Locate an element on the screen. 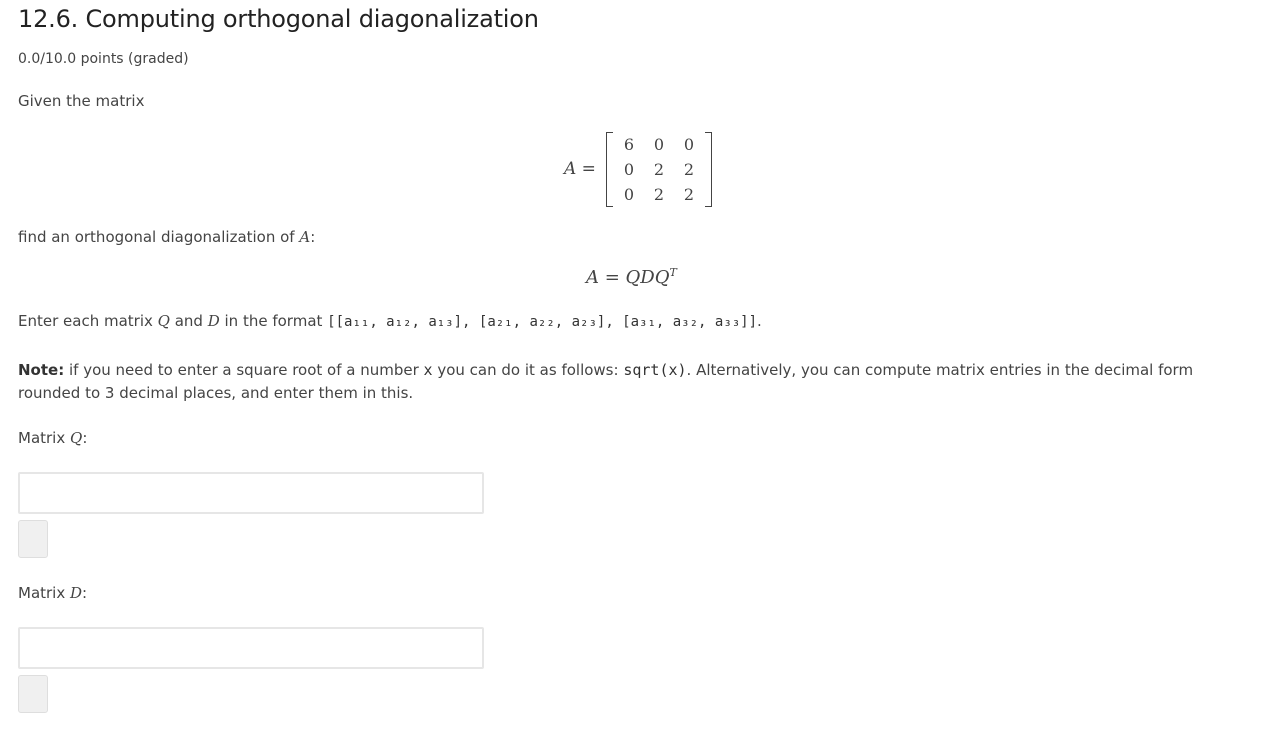 The width and height of the screenshot is (1274, 741). matrix-d-label: Matrix D: is located at coordinates (52, 593).